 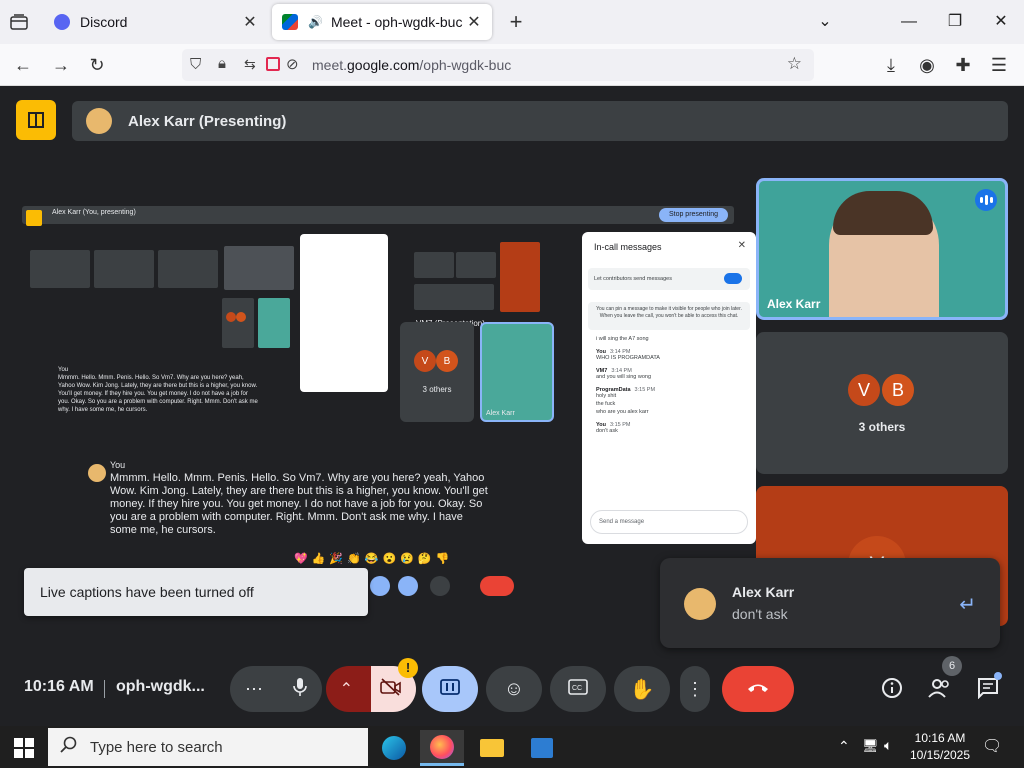 I want to click on tab-overview-icon, so click(x=19, y=22).